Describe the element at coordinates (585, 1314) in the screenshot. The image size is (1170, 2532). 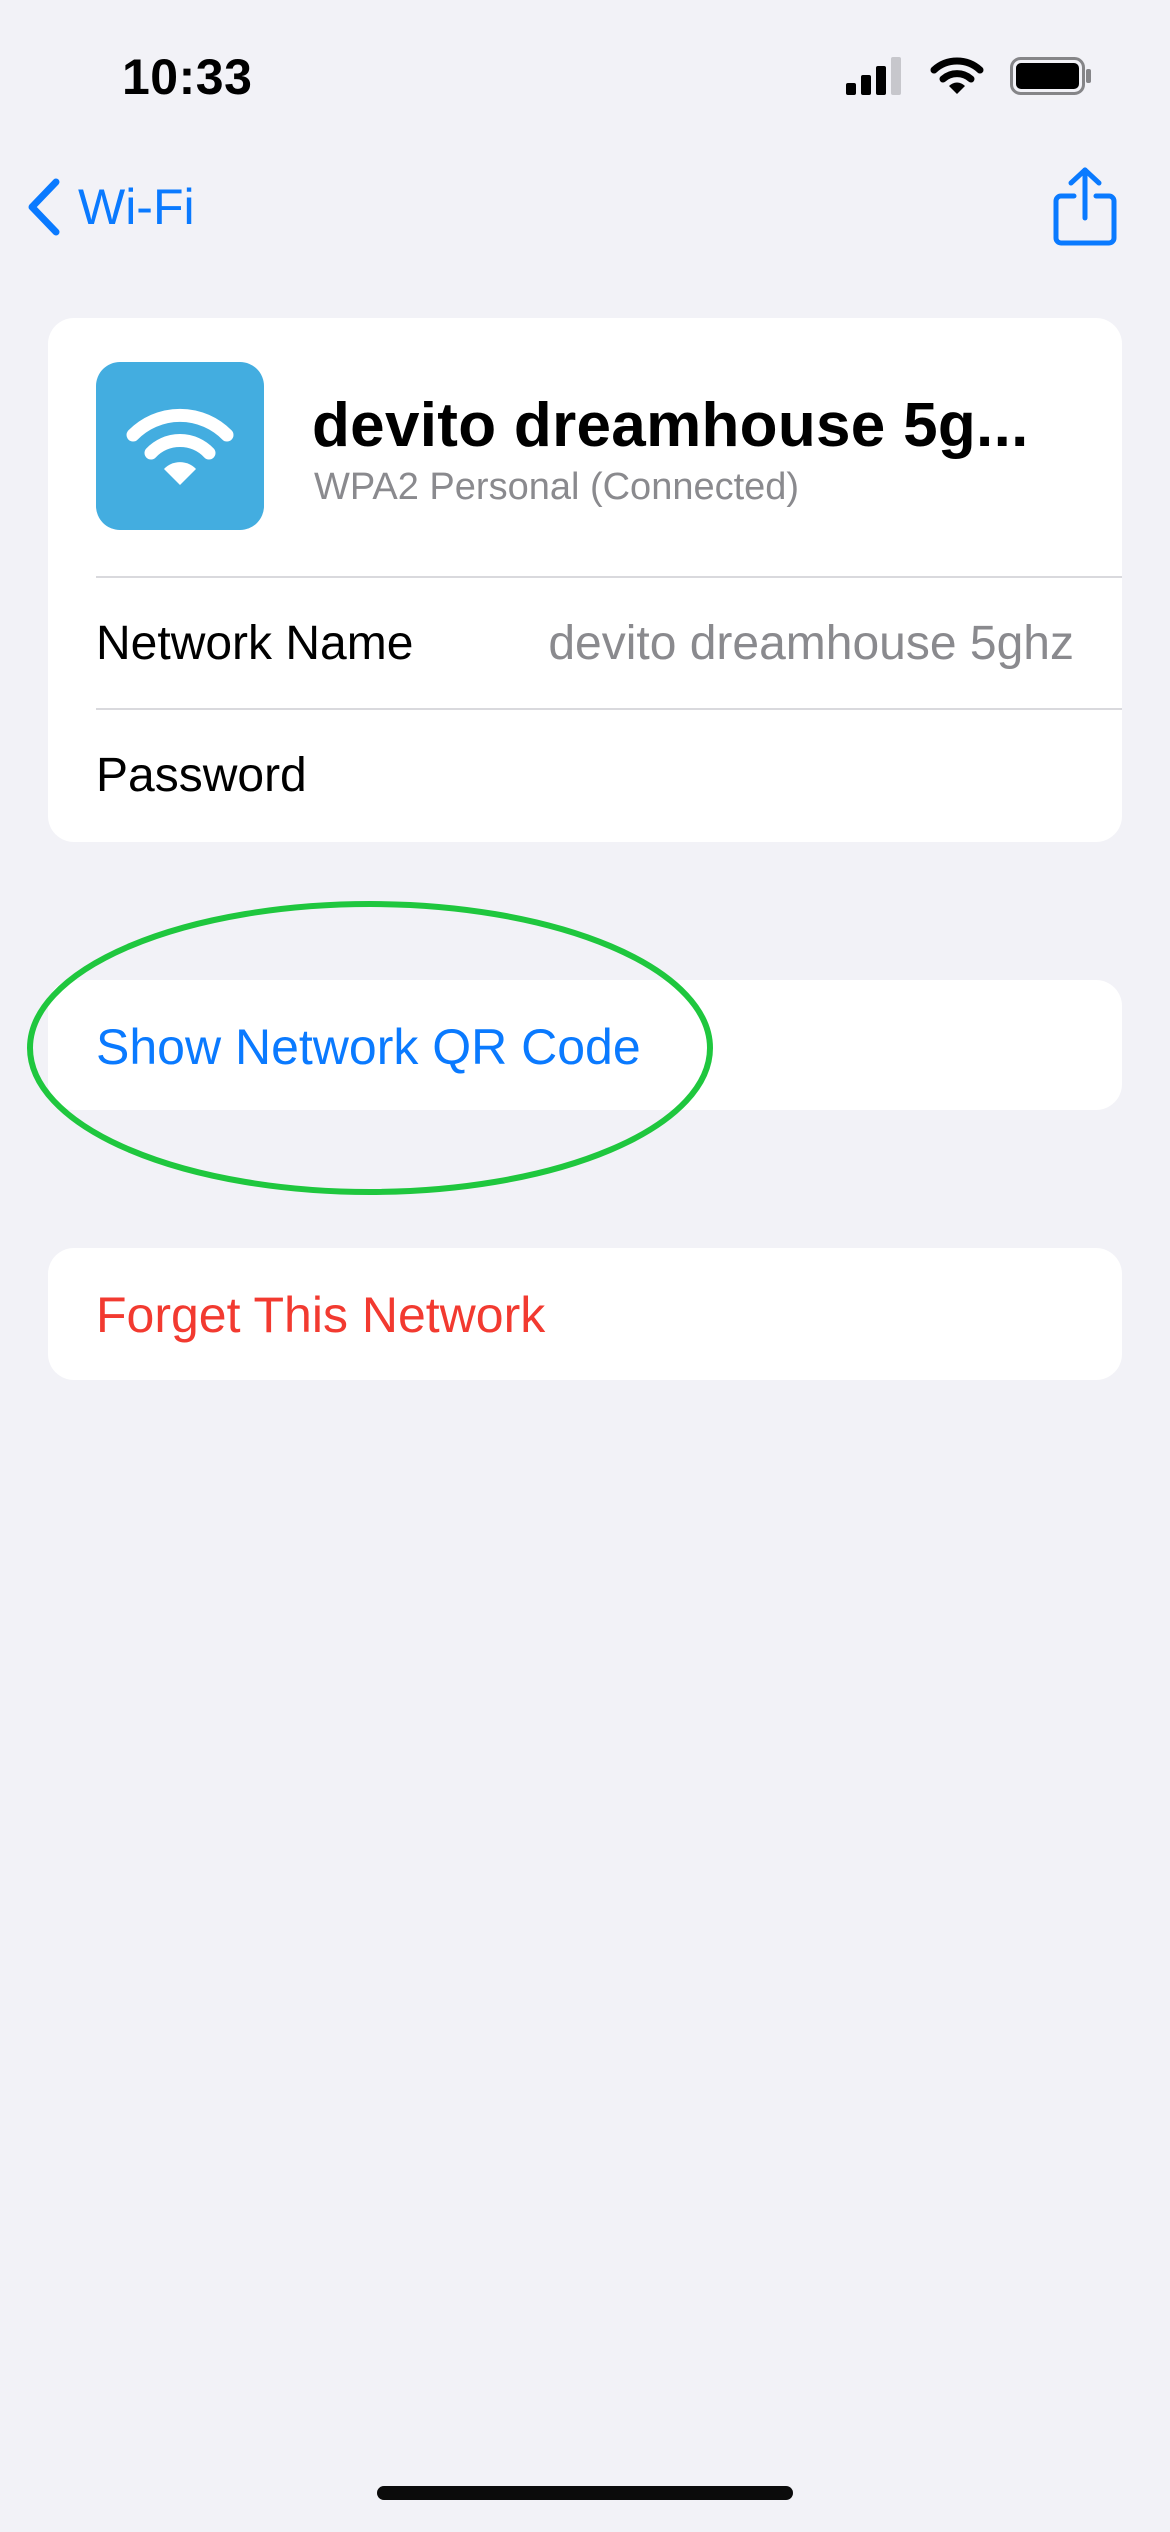
I see `forget-network-button: Forget This Network` at that location.